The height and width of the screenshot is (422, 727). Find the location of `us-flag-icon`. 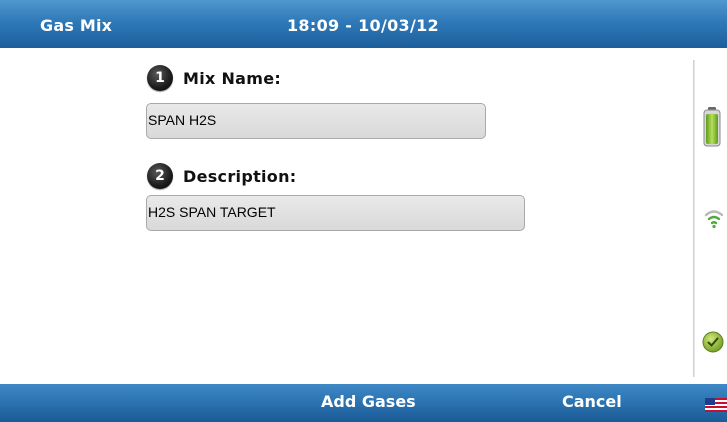

us-flag-icon is located at coordinates (716, 405).